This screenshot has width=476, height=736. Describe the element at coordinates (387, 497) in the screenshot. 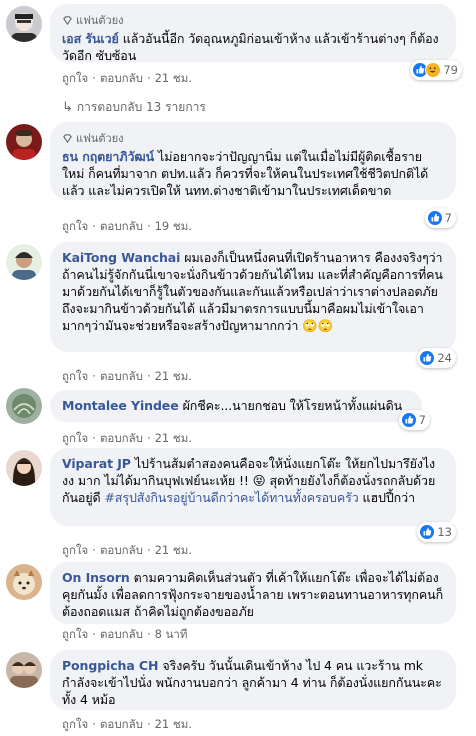

I see `comment-text-end: แฮปปี้กว่า` at that location.